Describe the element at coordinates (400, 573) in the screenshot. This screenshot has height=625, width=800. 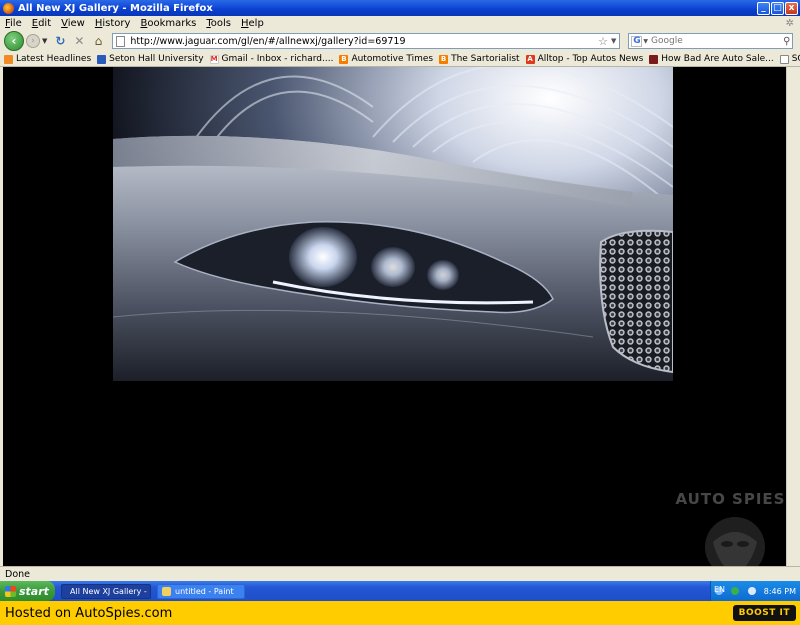
I see `status-bar: Done` at that location.